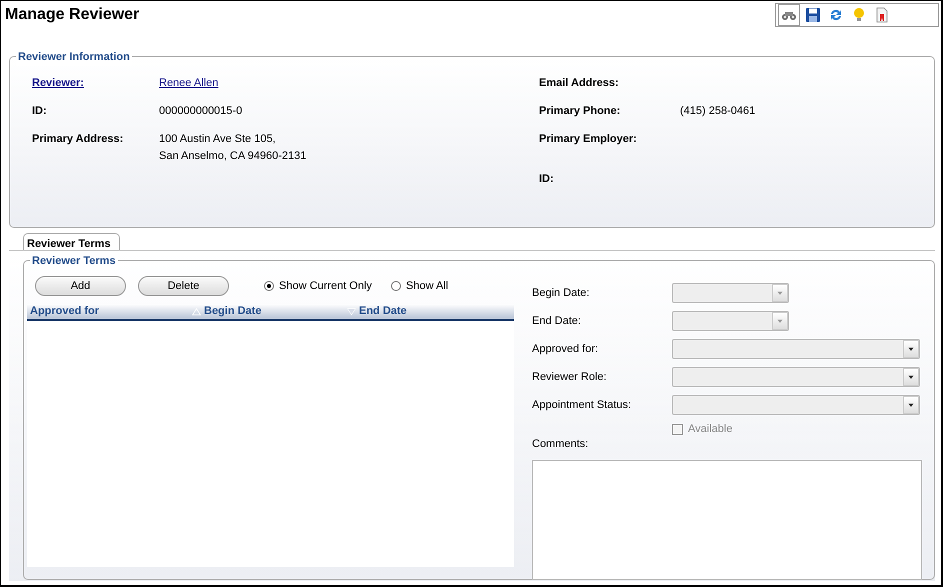  What do you see at coordinates (859, 15) in the screenshot?
I see `lightbulb-icon` at bounding box center [859, 15].